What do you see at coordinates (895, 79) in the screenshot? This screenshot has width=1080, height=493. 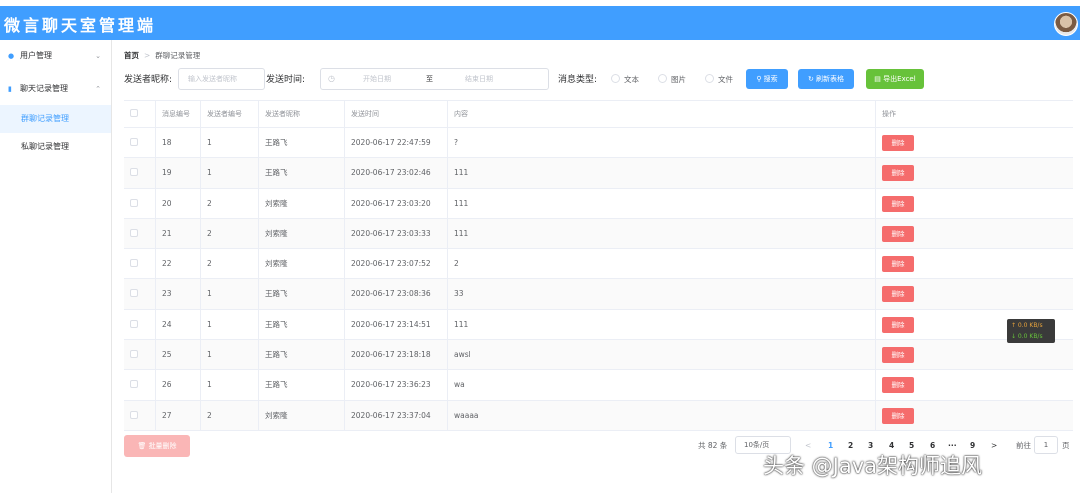 I see `export-button: ▤ 导出Excel` at bounding box center [895, 79].